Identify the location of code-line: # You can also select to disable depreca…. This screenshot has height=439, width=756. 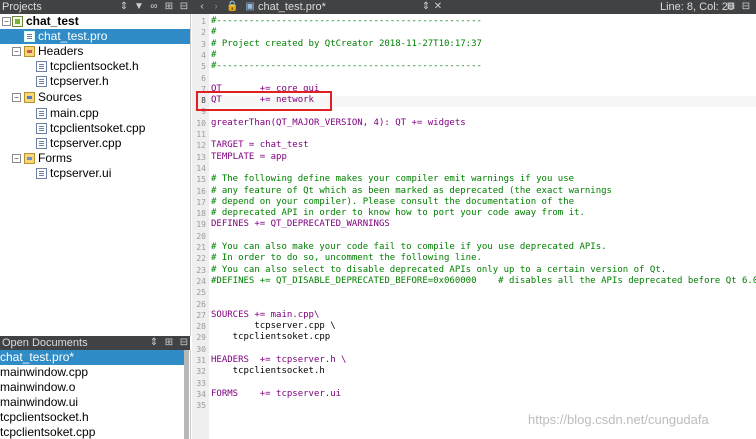
(438, 270).